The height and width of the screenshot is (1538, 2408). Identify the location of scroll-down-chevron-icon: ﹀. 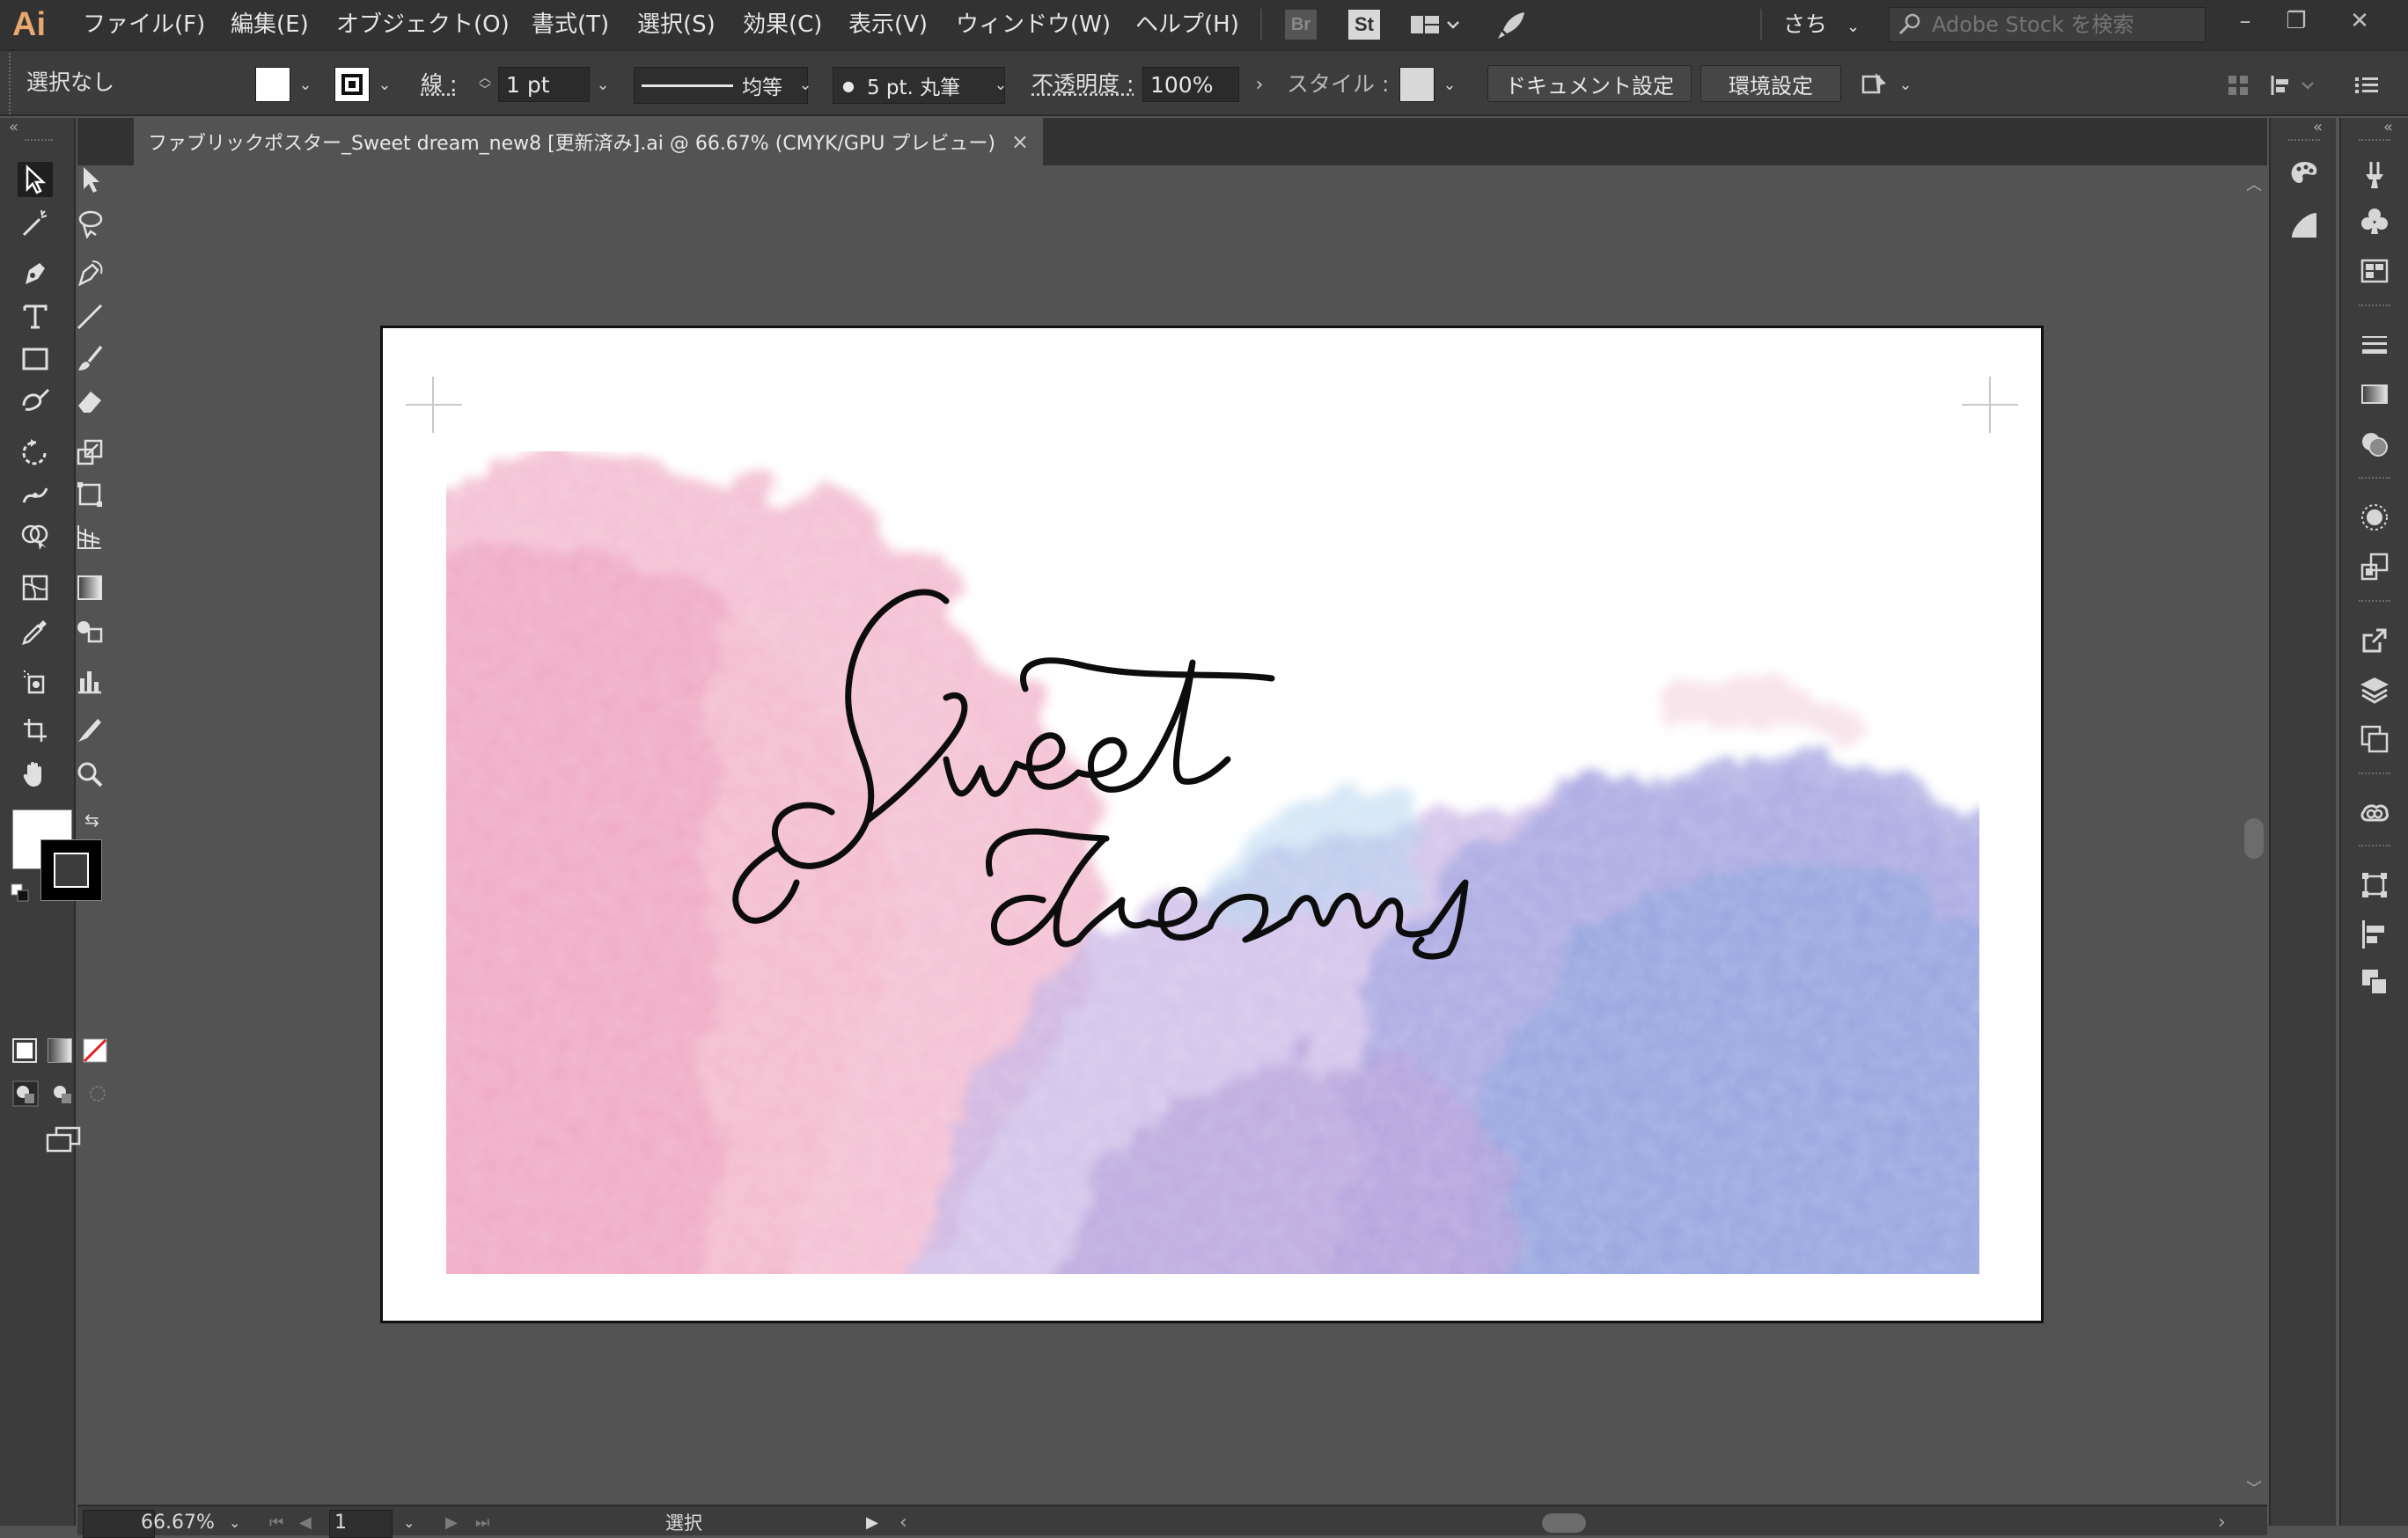
(2254, 1487).